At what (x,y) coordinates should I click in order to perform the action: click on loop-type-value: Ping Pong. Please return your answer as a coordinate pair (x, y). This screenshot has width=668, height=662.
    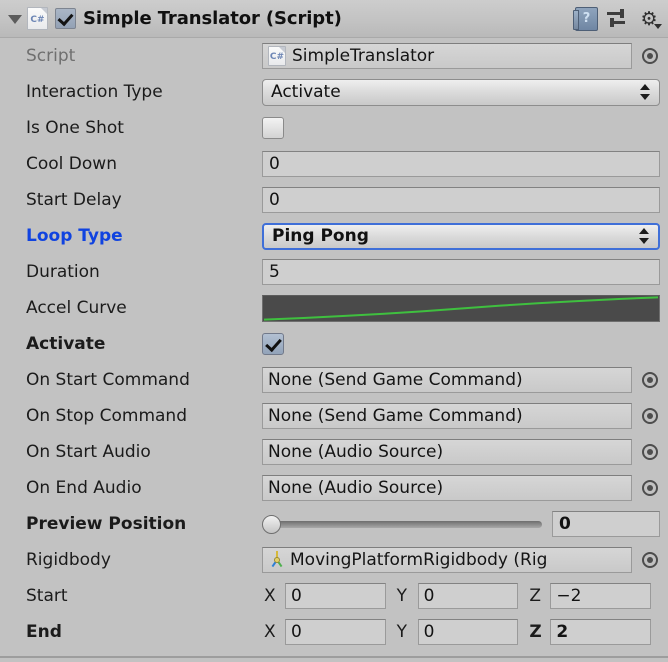
    Looking at the image, I should click on (320, 236).